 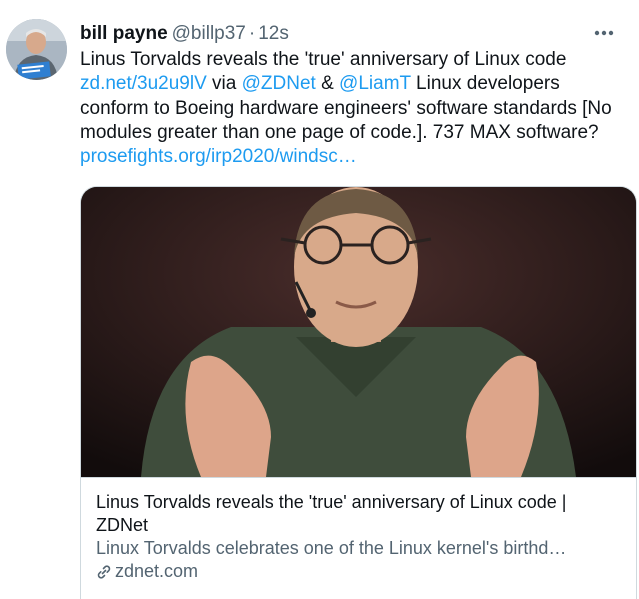 I want to click on tweet-header: bill payne @billp37 · 12s, so click(x=184, y=34).